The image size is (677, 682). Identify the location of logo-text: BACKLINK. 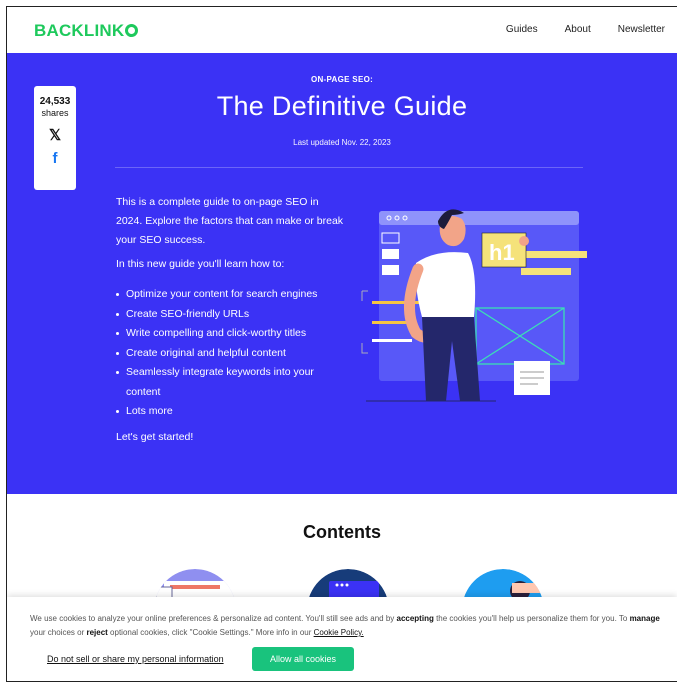
(79, 30).